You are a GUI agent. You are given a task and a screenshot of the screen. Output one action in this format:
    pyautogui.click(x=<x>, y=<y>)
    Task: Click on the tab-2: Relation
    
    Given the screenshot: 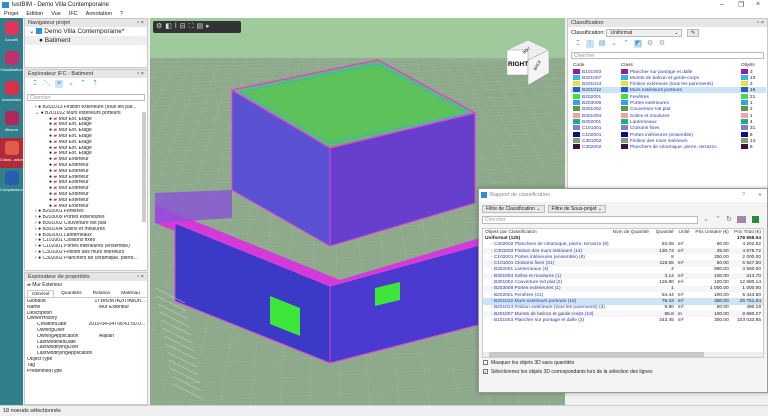 What is the action you would take?
    pyautogui.click(x=102, y=293)
    